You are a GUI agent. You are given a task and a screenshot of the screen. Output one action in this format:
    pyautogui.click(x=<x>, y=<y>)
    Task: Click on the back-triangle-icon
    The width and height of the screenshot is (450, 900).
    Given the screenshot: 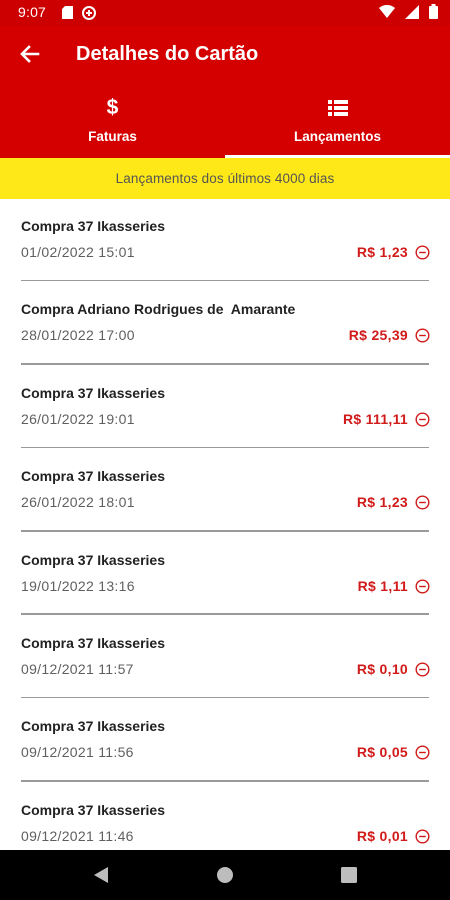 What is the action you would take?
    pyautogui.click(x=101, y=875)
    